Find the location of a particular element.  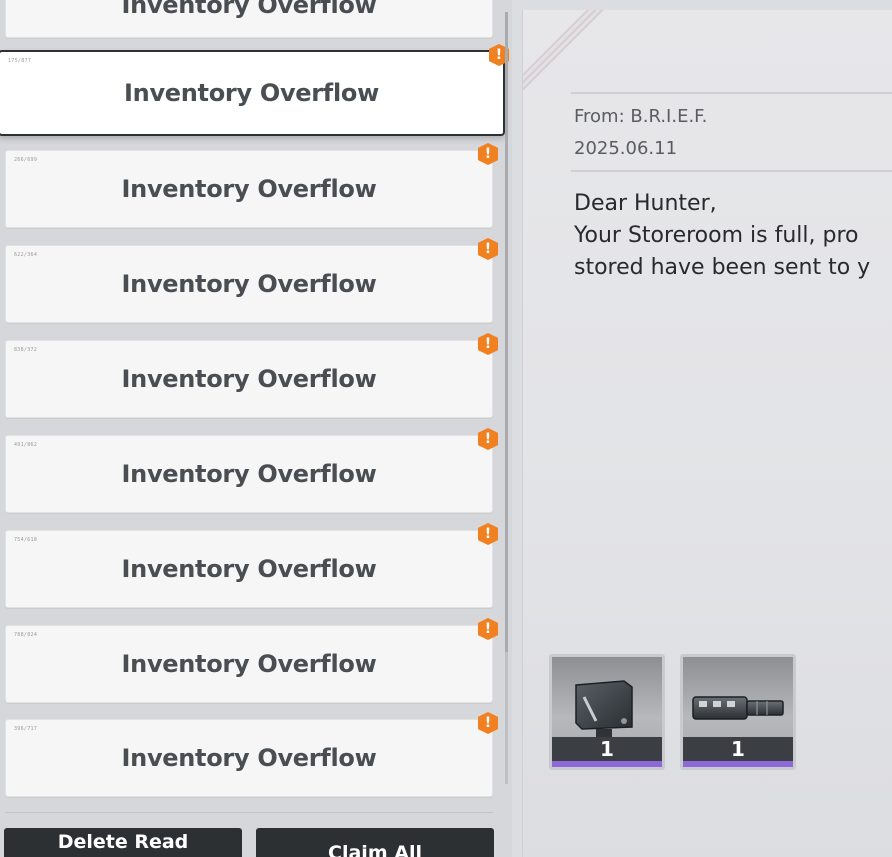

claim-all-button: Claim All is located at coordinates (375, 842).